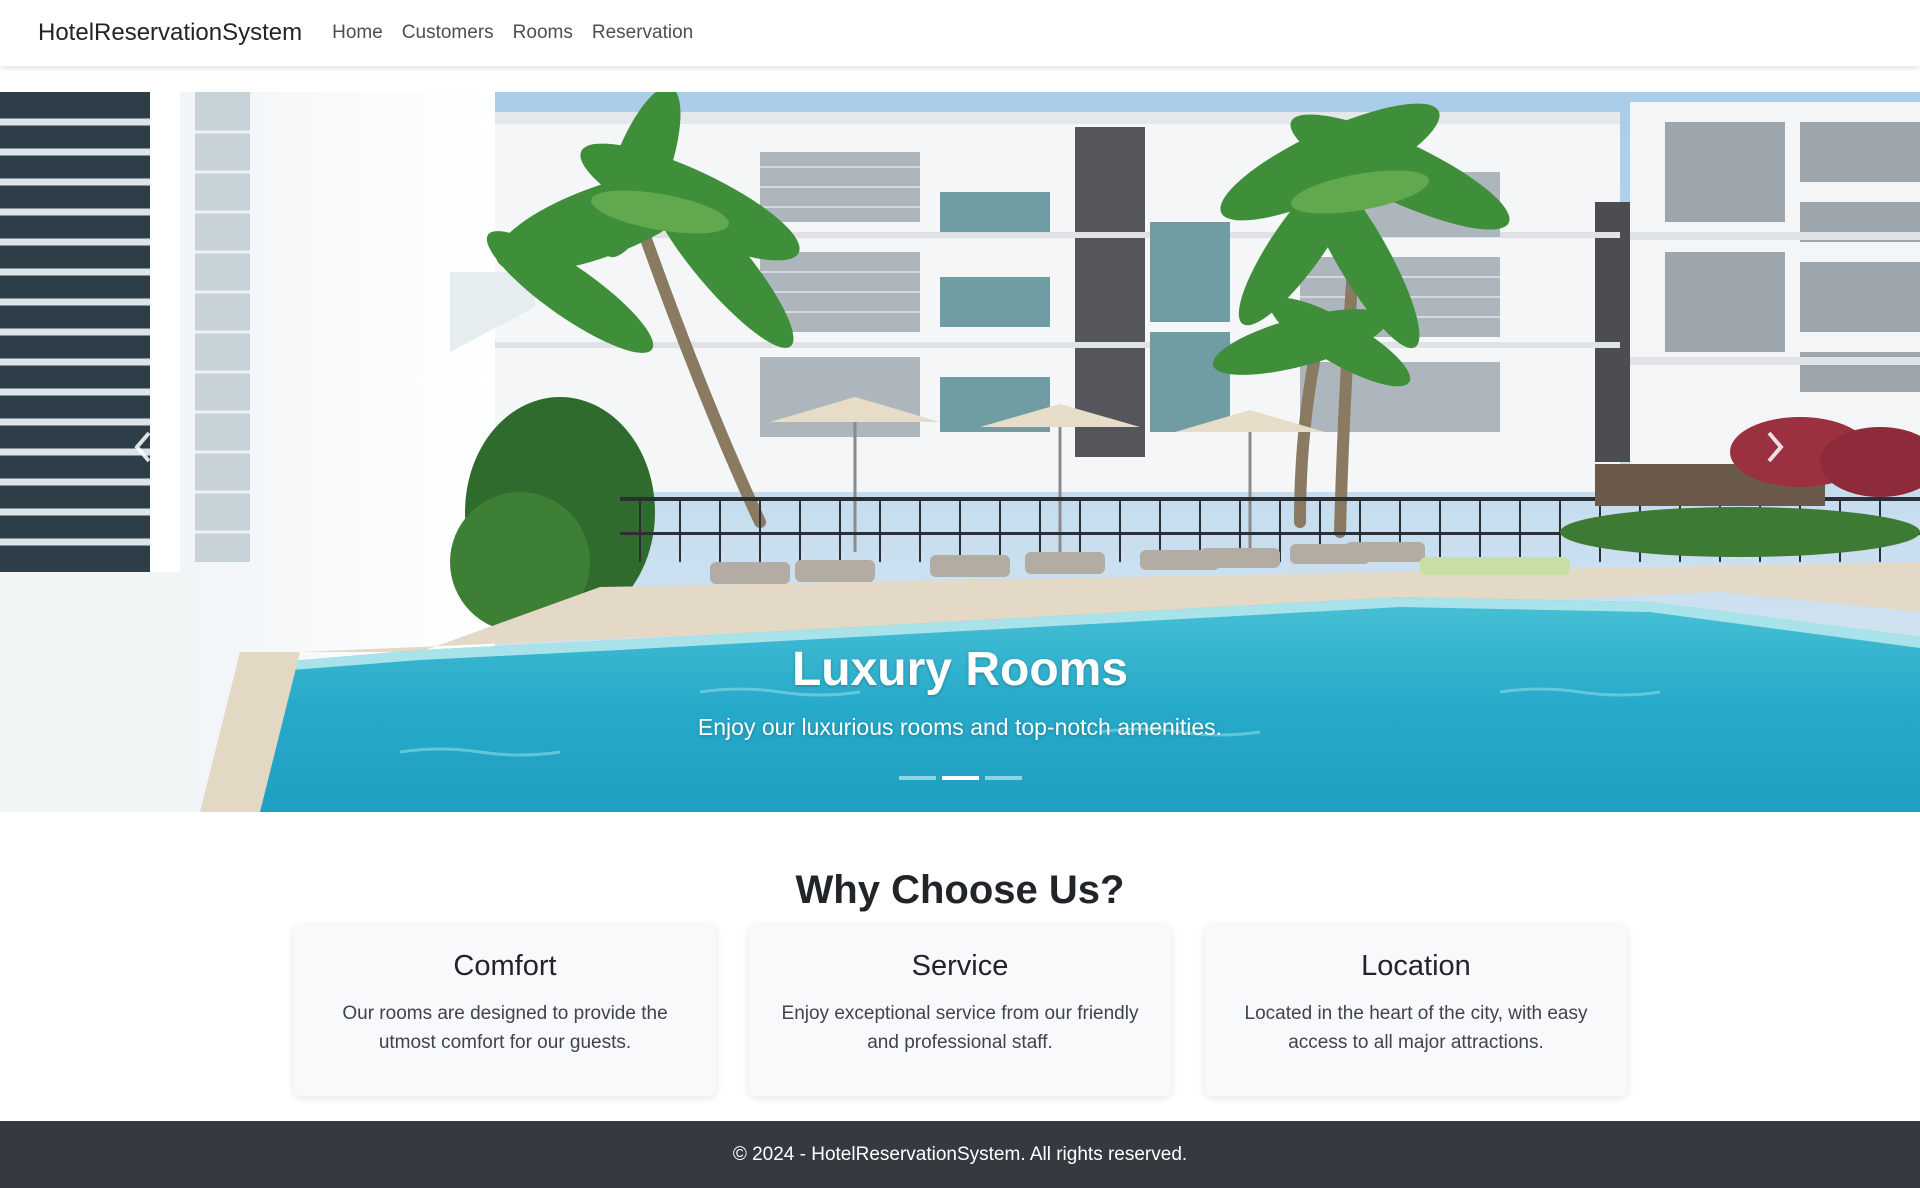  Describe the element at coordinates (170, 33) in the screenshot. I see `navbar-brand: HotelReservationSystem` at that location.